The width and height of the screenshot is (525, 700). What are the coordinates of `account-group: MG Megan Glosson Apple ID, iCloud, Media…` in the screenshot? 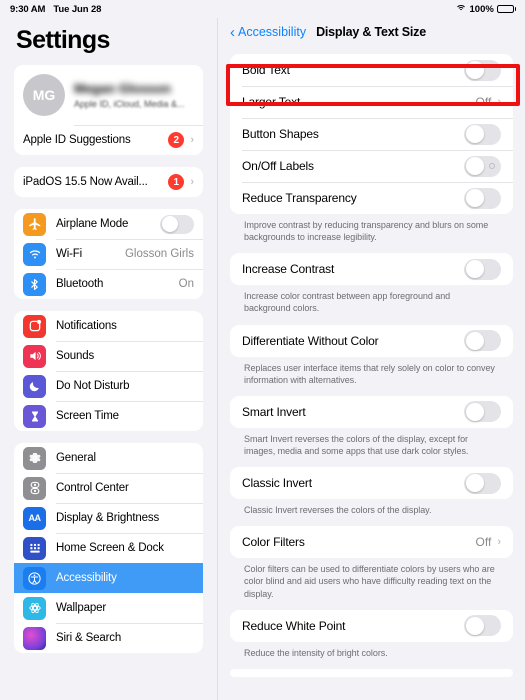 It's located at (108, 110).